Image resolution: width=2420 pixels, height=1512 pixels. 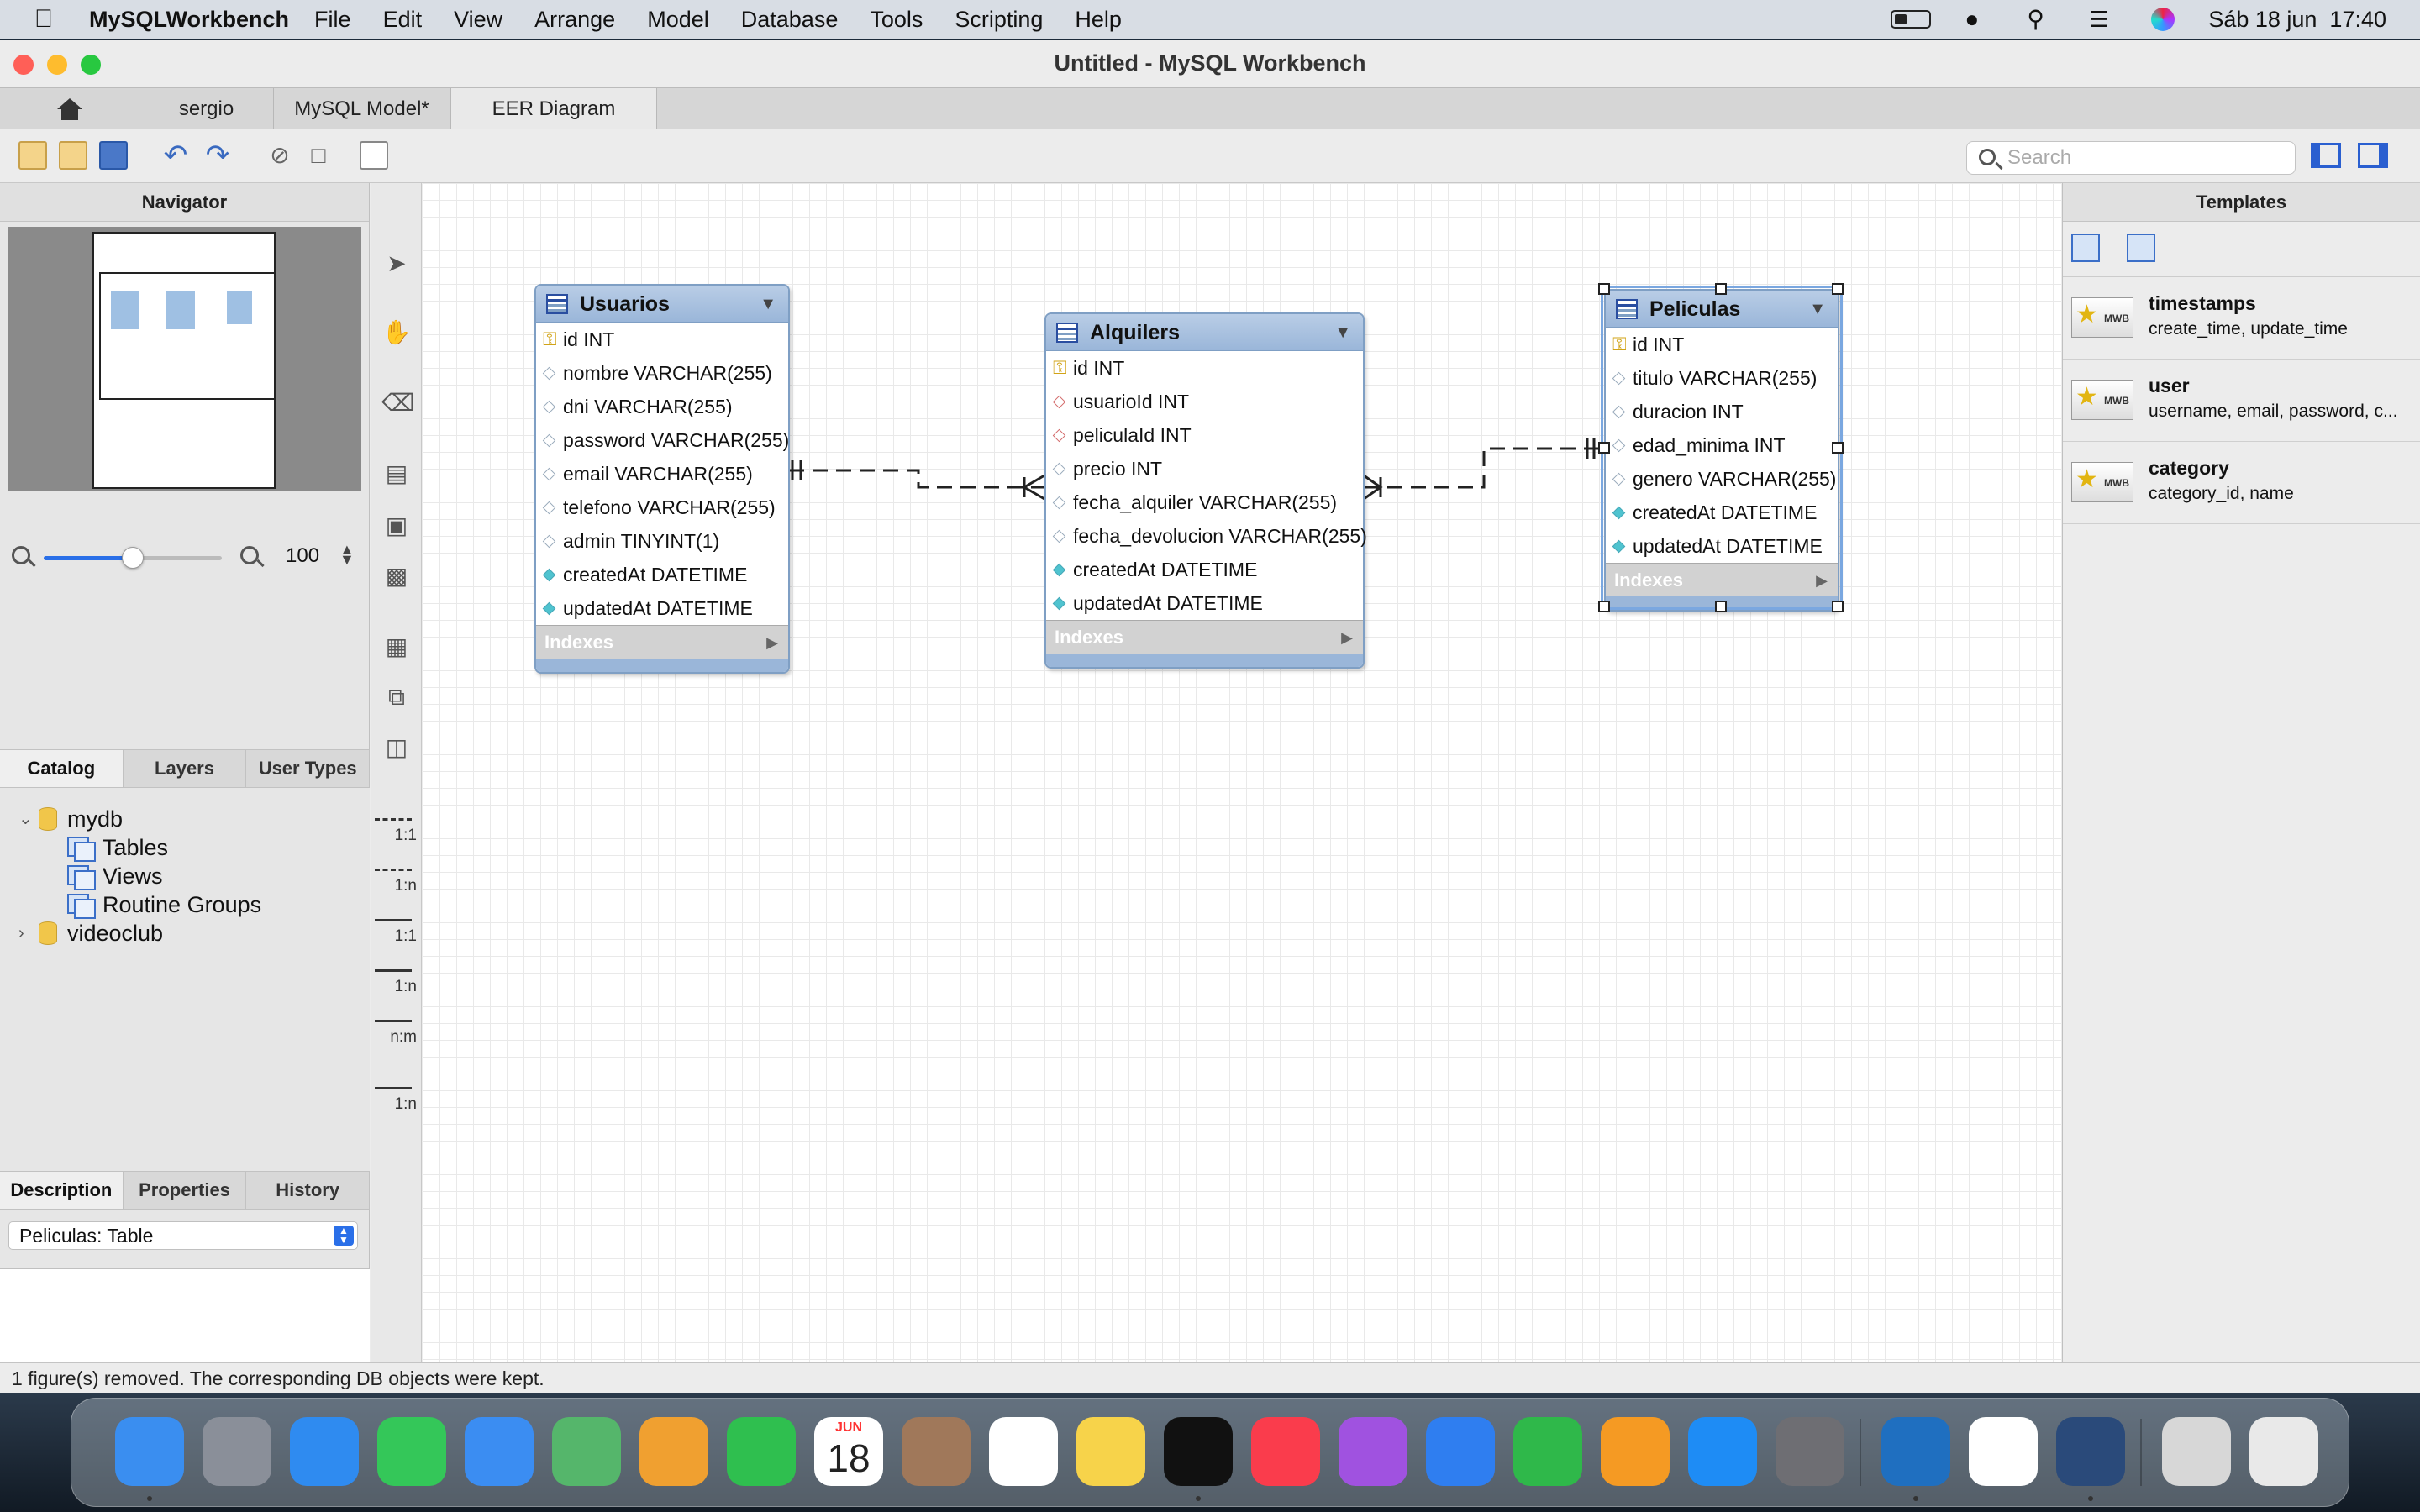 I want to click on note-tool-icon: ▣, so click(x=397, y=526).